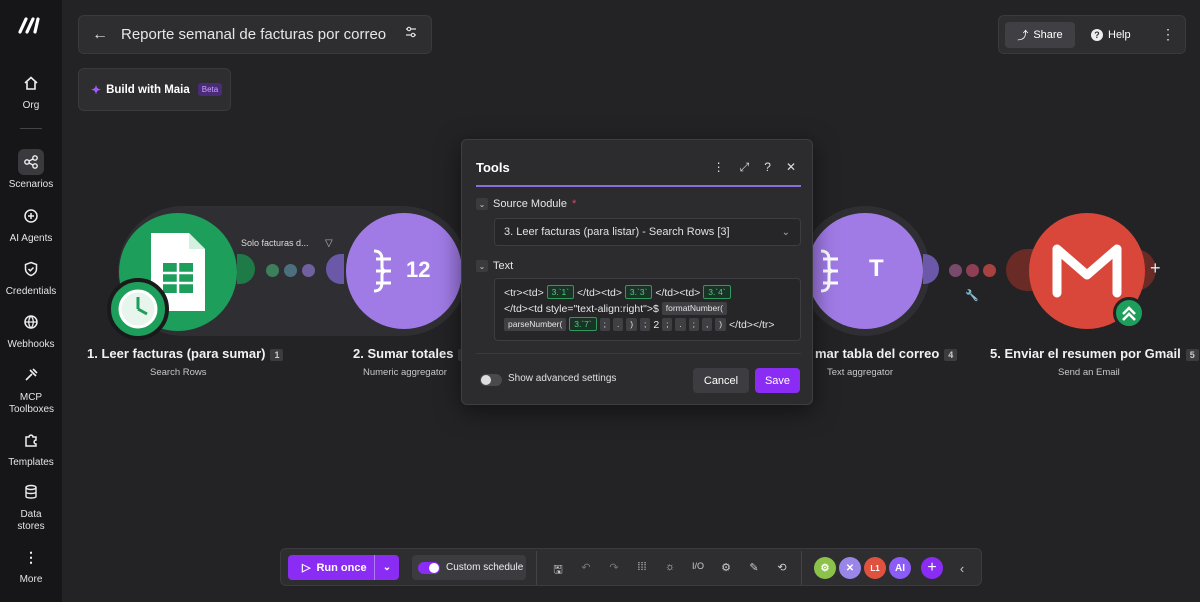 The height and width of the screenshot is (602, 1200). Describe the element at coordinates (32, 403) in the screenshot. I see `sidebar-item-label: MCP Toolboxes` at that location.